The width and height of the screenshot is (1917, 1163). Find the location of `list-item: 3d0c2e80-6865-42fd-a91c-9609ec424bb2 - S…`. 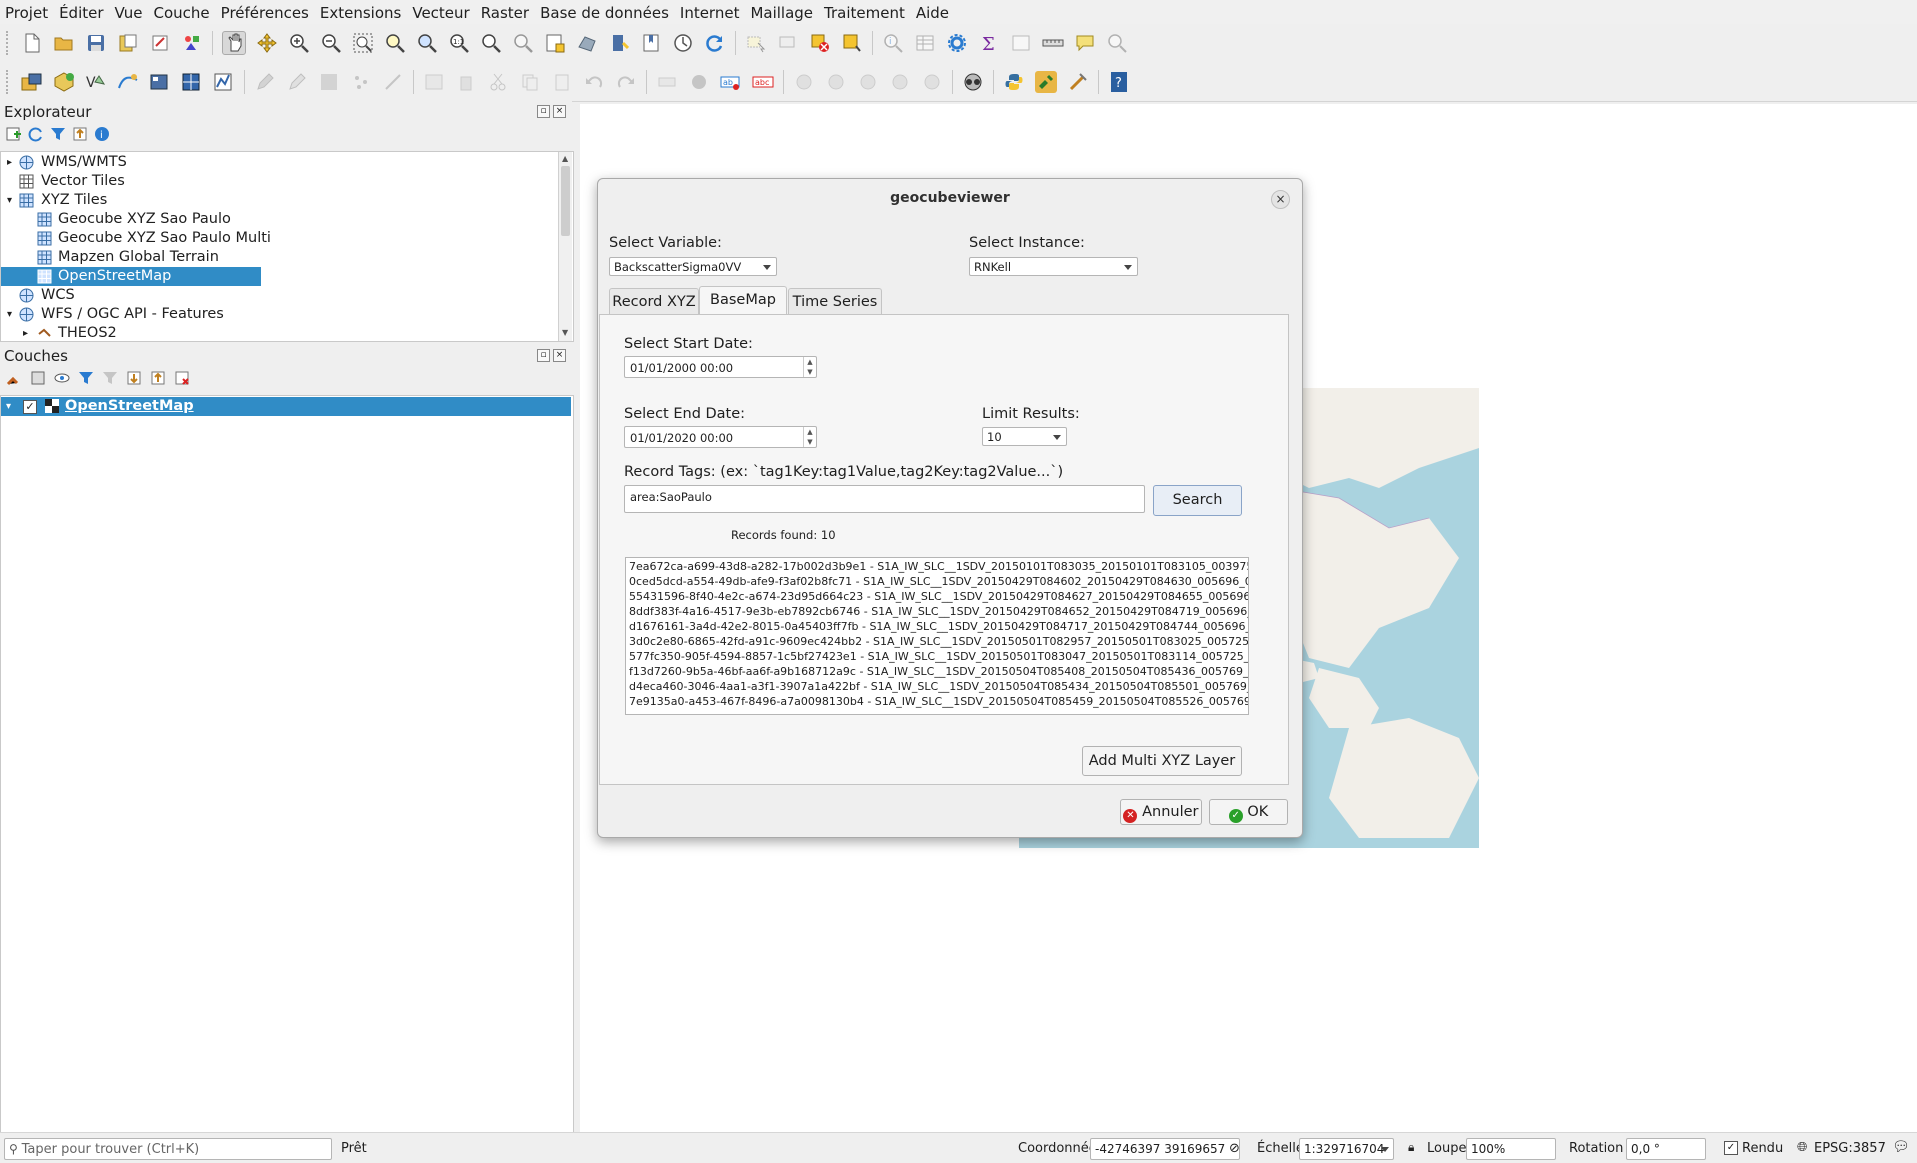

list-item: 3d0c2e80-6865-42fd-a91c-9609ec424bb2 - S… is located at coordinates (938, 641).